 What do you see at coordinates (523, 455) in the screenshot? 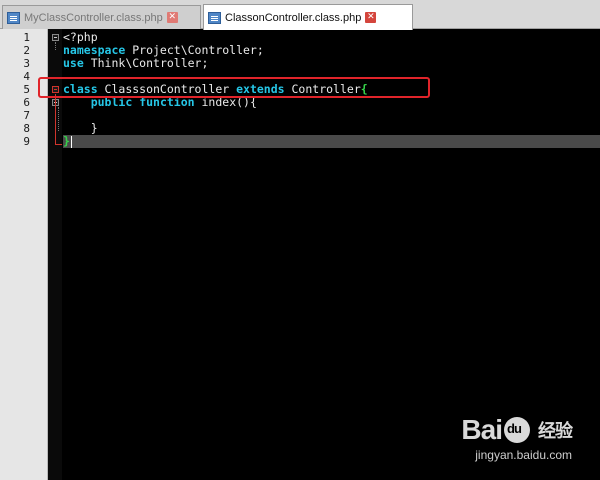
I see `watermark-url: jingyan.baidu.com` at bounding box center [523, 455].